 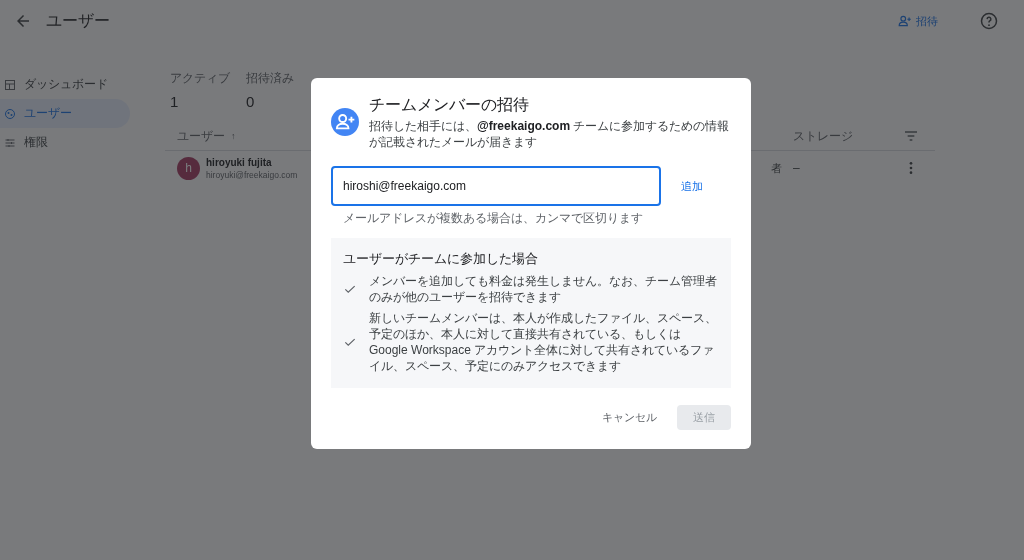 I want to click on info-text: メンバーを追加しても料金は発生しません。なお、チーム管理者のみが他のユーザーを招待できます, so click(x=543, y=289).